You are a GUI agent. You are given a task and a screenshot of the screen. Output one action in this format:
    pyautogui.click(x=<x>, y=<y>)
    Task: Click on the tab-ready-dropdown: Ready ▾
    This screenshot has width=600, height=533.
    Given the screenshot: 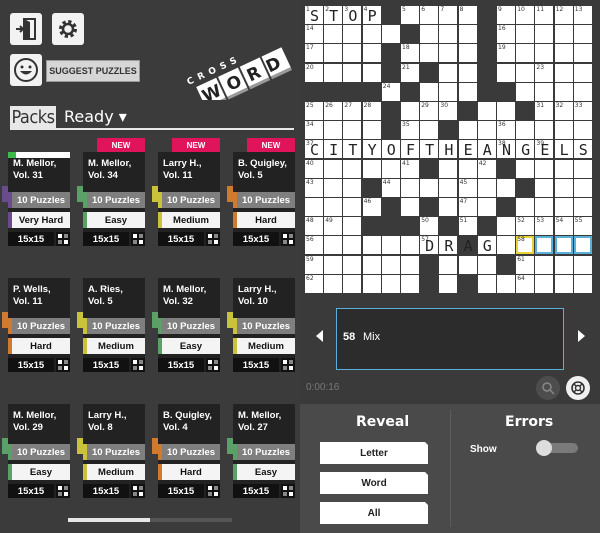 What is the action you would take?
    pyautogui.click(x=95, y=117)
    